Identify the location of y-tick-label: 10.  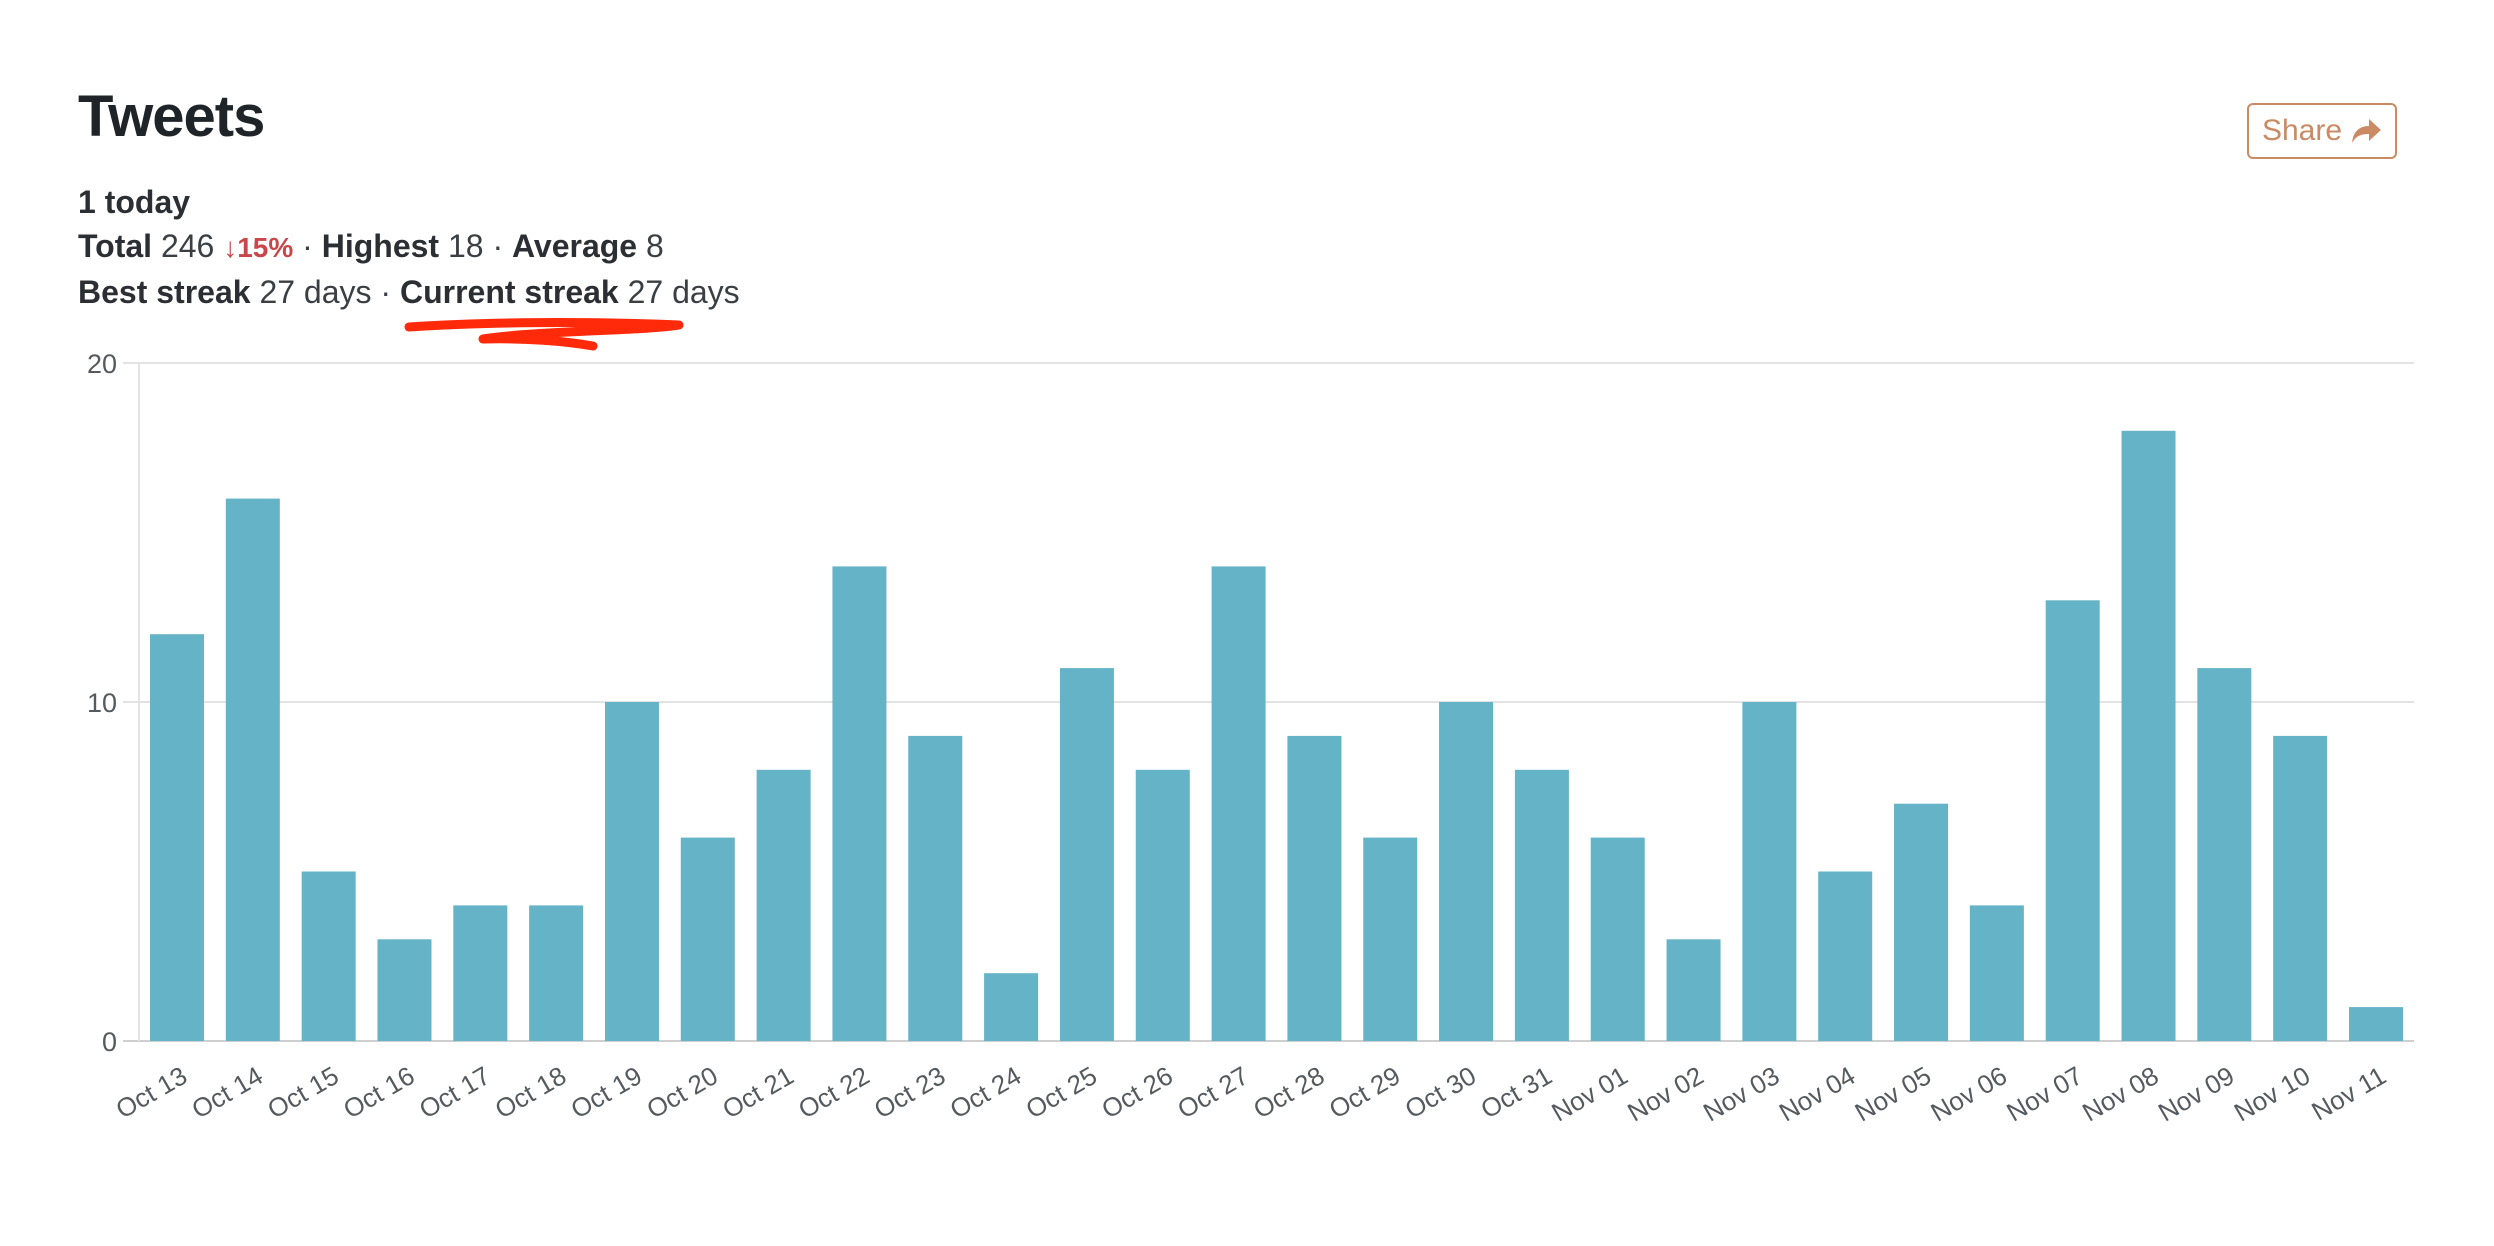
(102, 703).